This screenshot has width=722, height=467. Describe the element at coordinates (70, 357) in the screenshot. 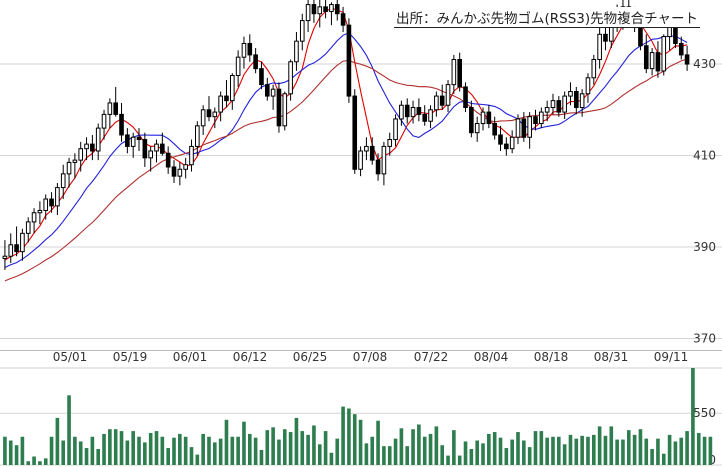

I see `x-tick-label: 05/01` at that location.